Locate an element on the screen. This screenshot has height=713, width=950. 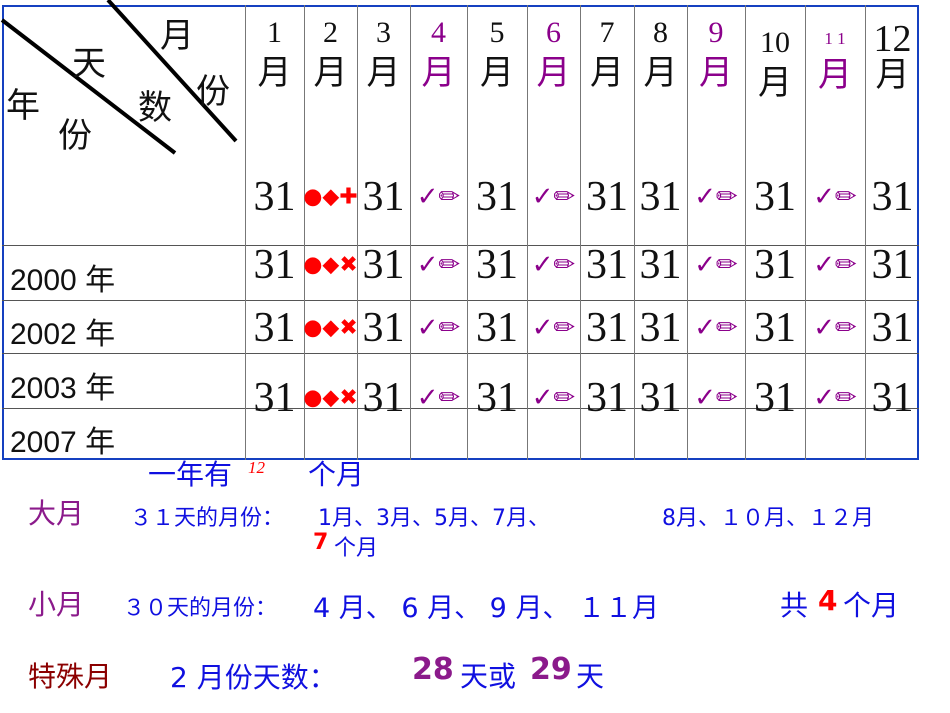
row-divider is located at coordinates (460, 353).